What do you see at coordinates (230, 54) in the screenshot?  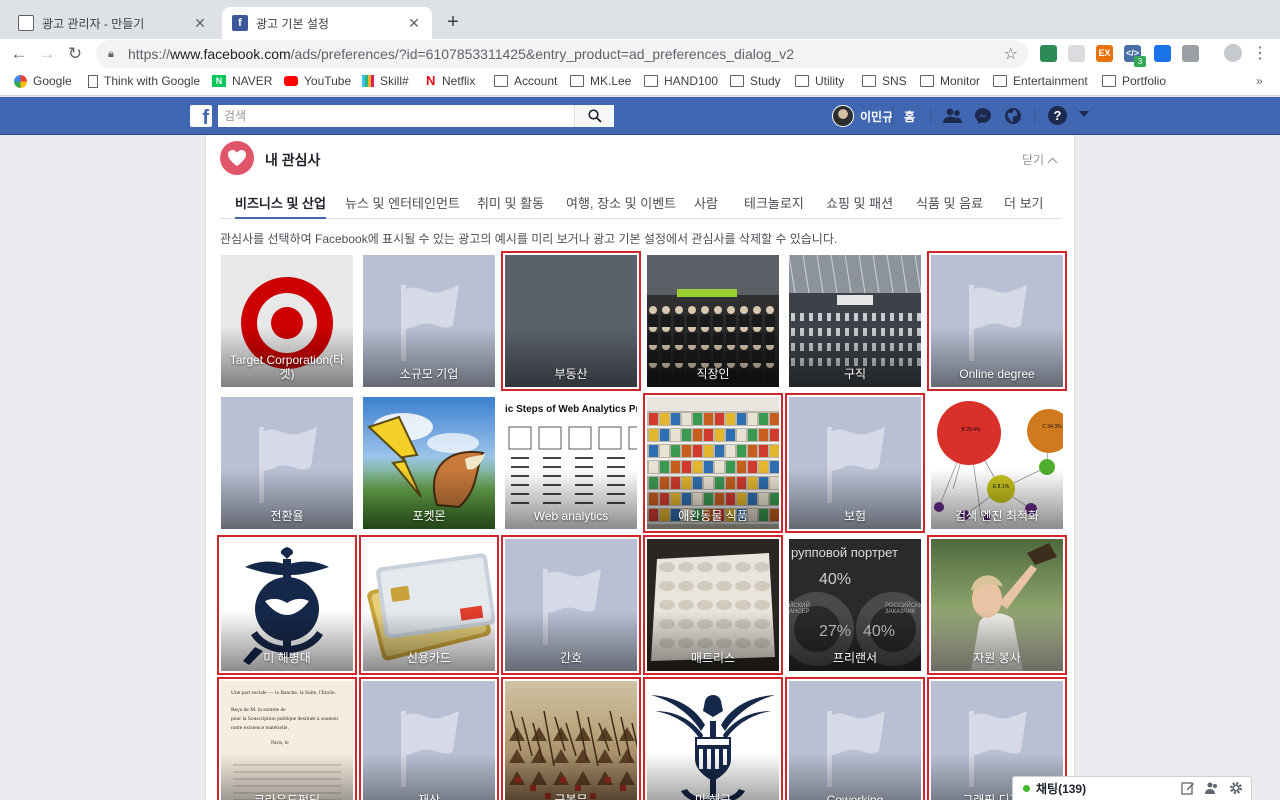 I see `url-host: www.facebook.com` at bounding box center [230, 54].